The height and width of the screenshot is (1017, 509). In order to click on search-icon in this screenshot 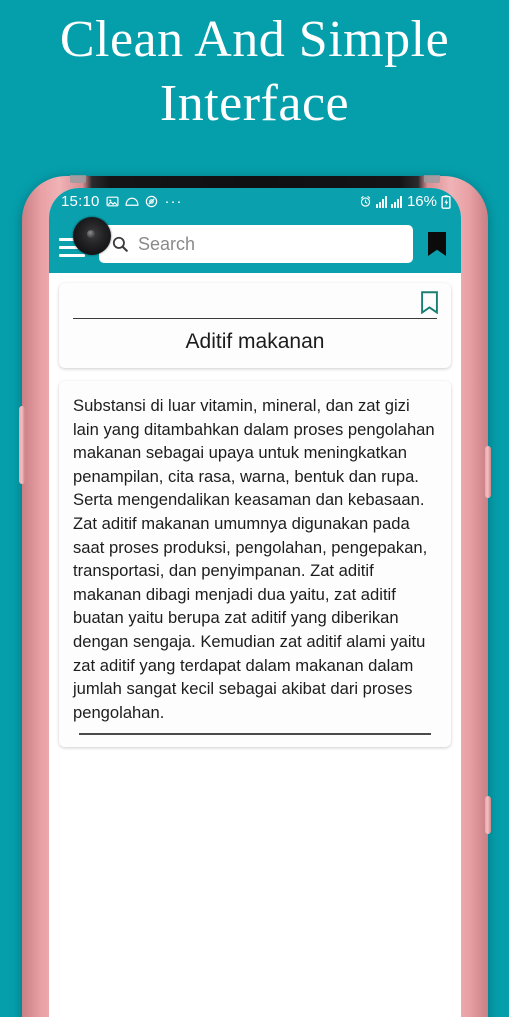, I will do `click(120, 244)`.